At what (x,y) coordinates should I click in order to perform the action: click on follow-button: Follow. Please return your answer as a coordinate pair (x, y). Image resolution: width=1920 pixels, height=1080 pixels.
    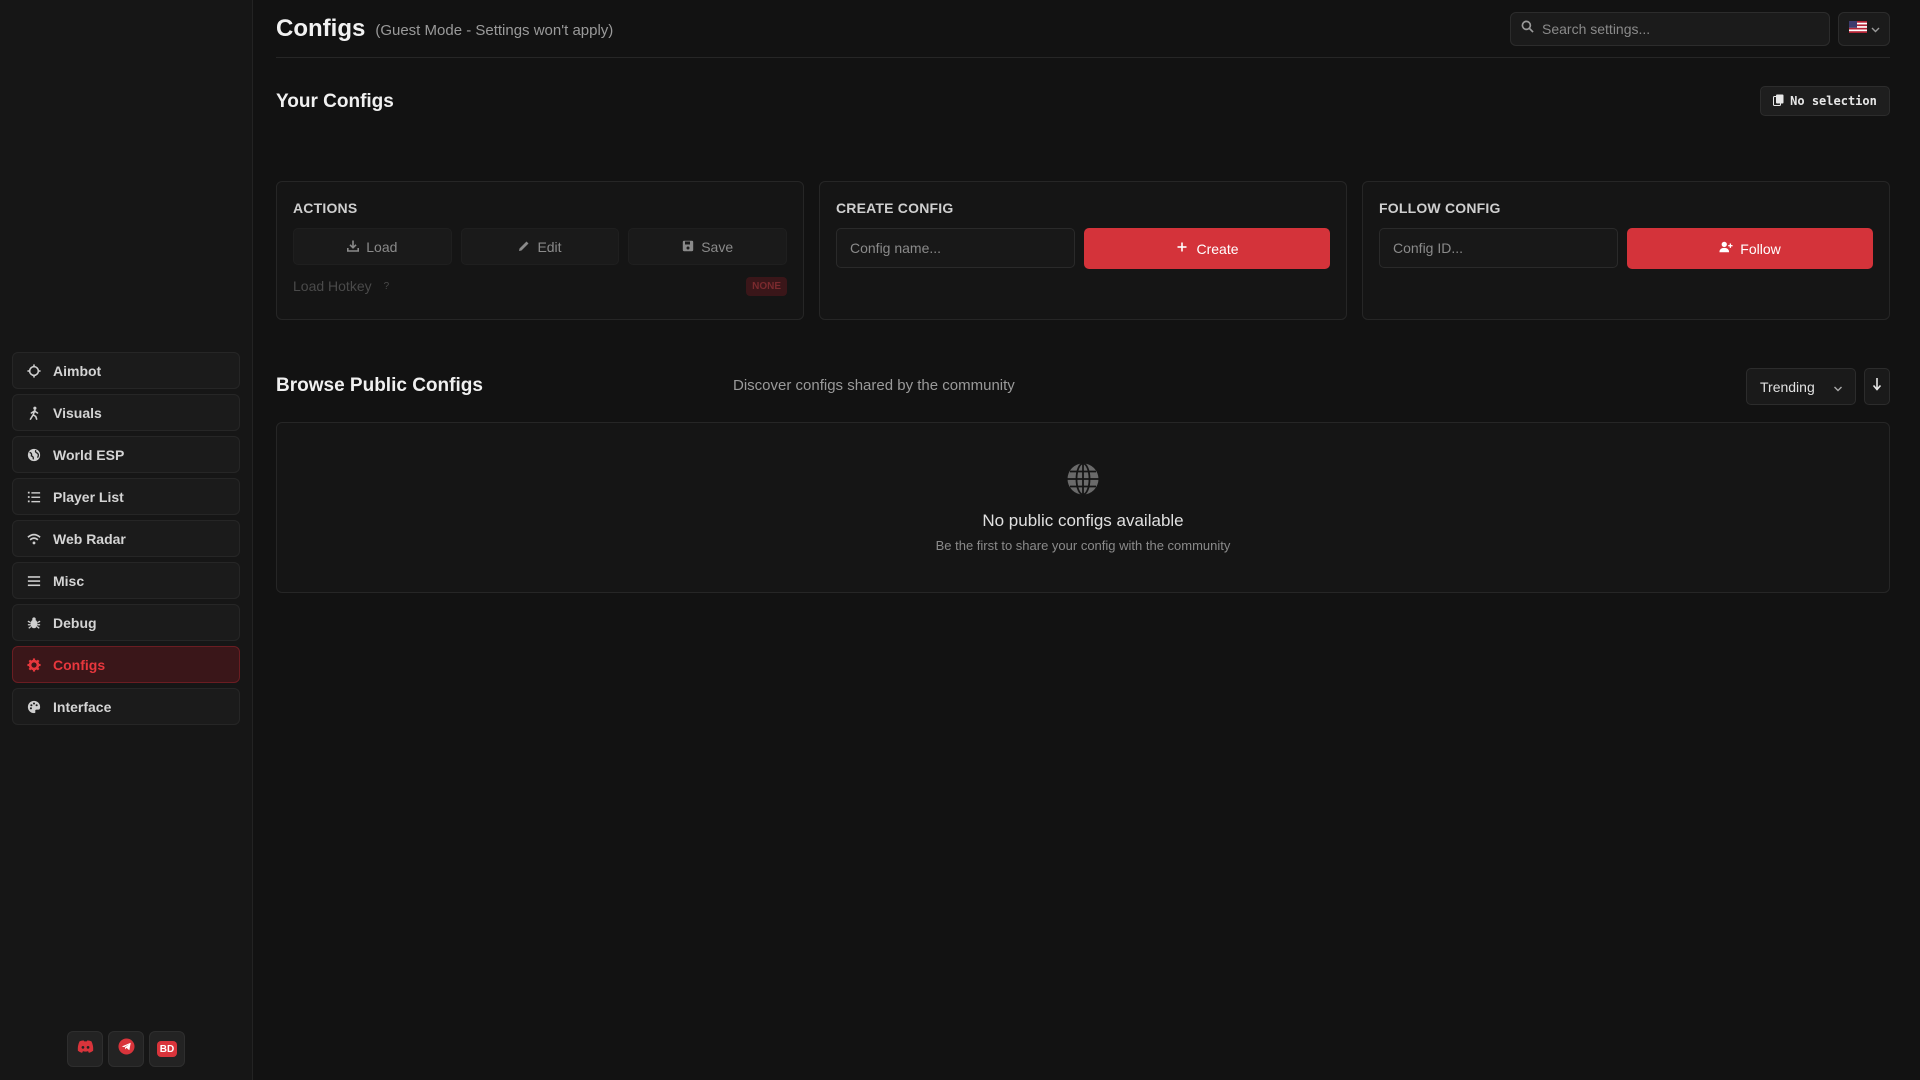
    Looking at the image, I should click on (1750, 248).